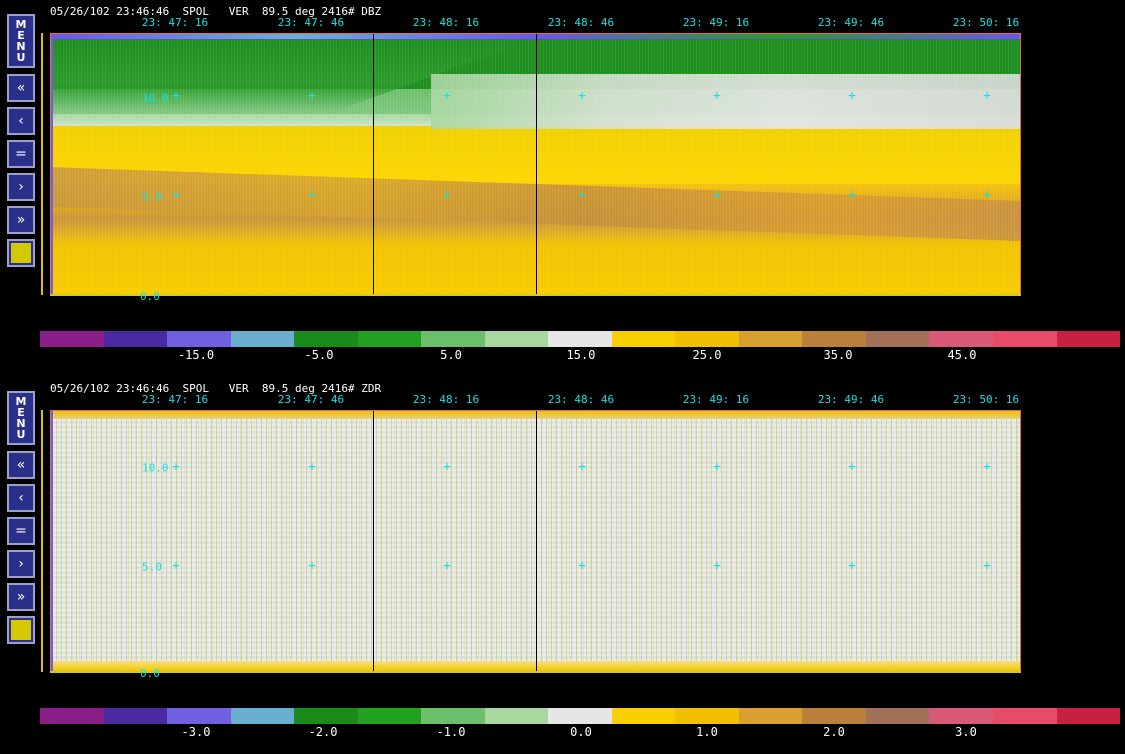 The image size is (1125, 754). Describe the element at coordinates (707, 355) in the screenshot. I see `color-scale-label: 25.0` at that location.